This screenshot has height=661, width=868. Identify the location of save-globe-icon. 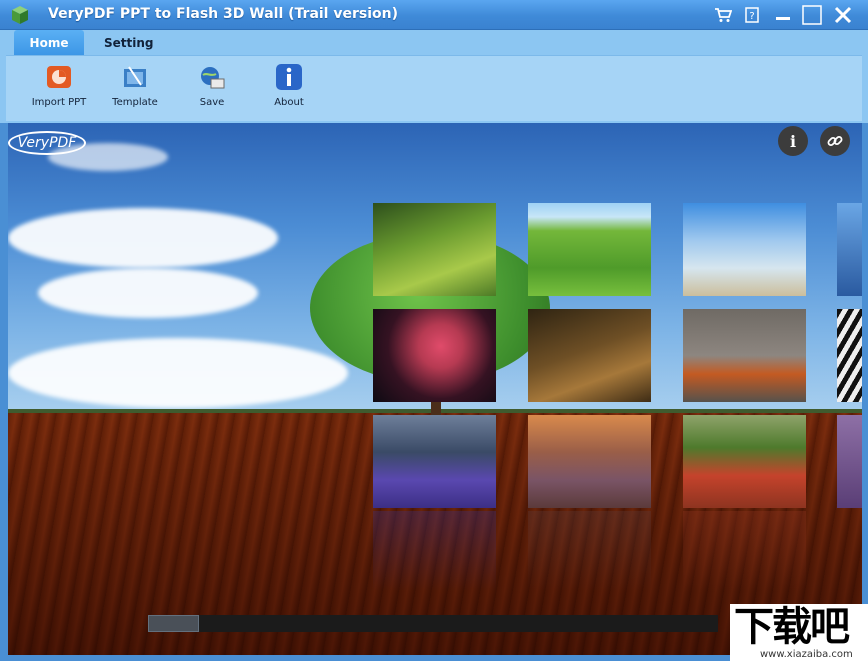
(212, 77).